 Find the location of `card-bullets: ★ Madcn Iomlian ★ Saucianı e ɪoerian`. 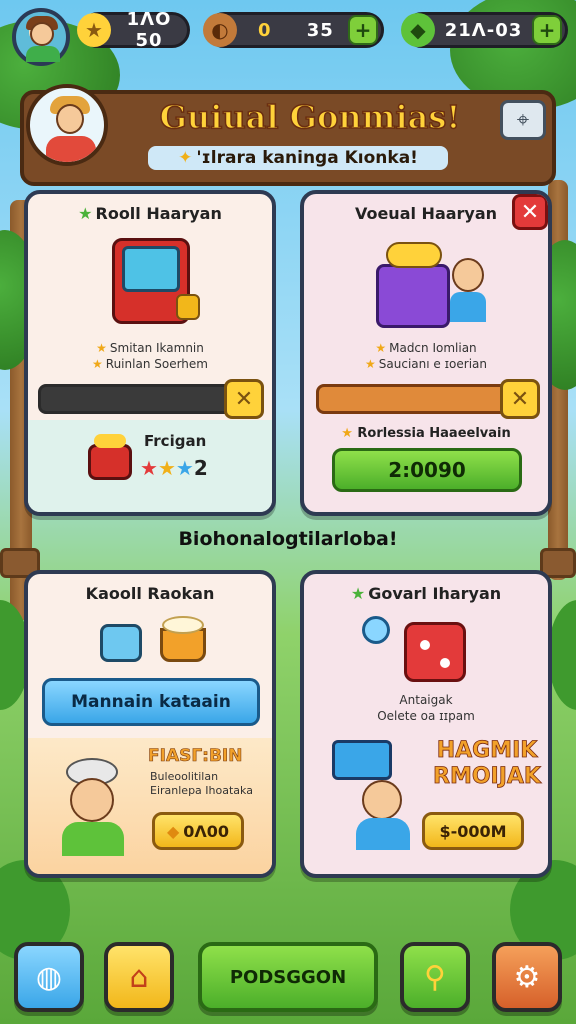

card-bullets: ★ Madcn Iomlian ★ Saucianı e ɪoerian is located at coordinates (426, 356).